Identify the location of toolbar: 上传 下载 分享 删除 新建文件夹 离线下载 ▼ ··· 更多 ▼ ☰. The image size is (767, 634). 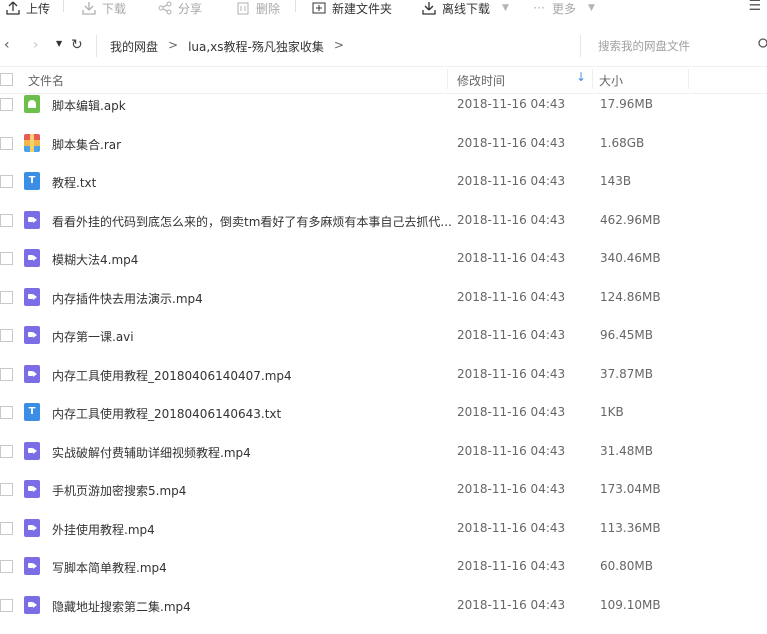
(383, 10).